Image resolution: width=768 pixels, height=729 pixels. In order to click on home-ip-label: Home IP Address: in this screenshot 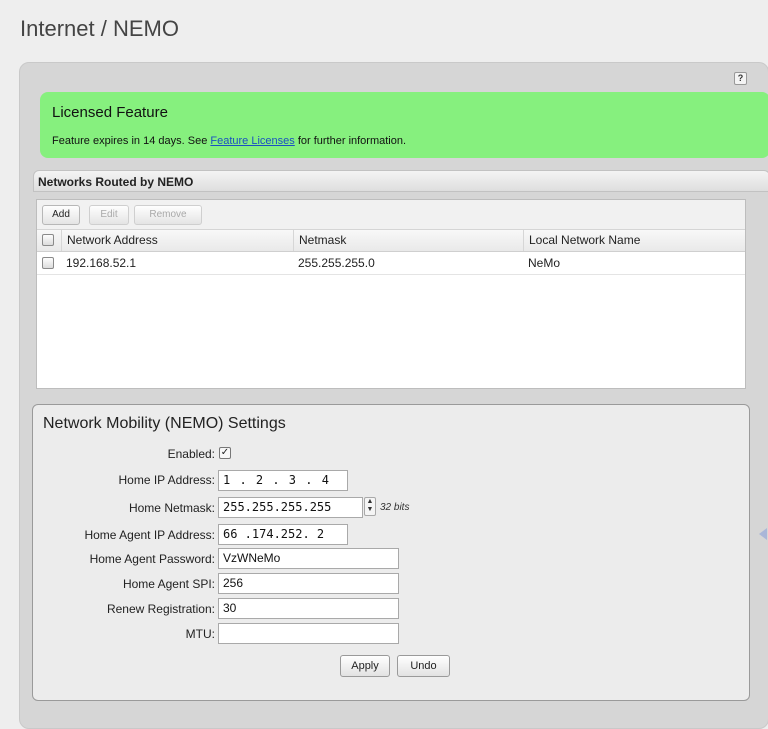, I will do `click(167, 480)`.